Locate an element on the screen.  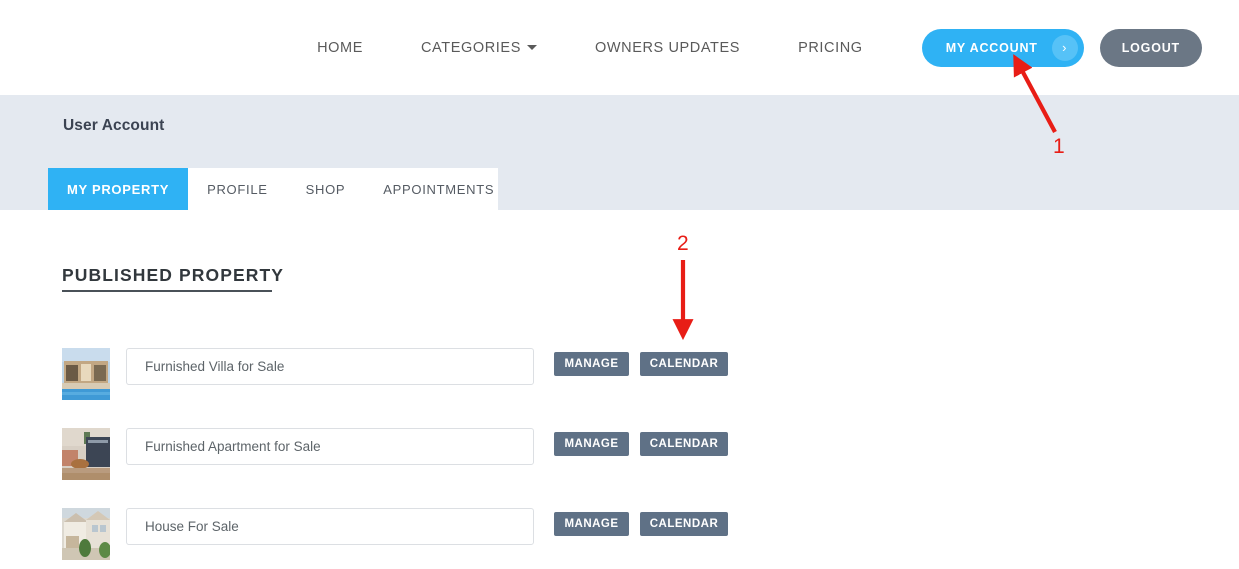
nav-link-pricing-label: PRICING is located at coordinates (830, 47).